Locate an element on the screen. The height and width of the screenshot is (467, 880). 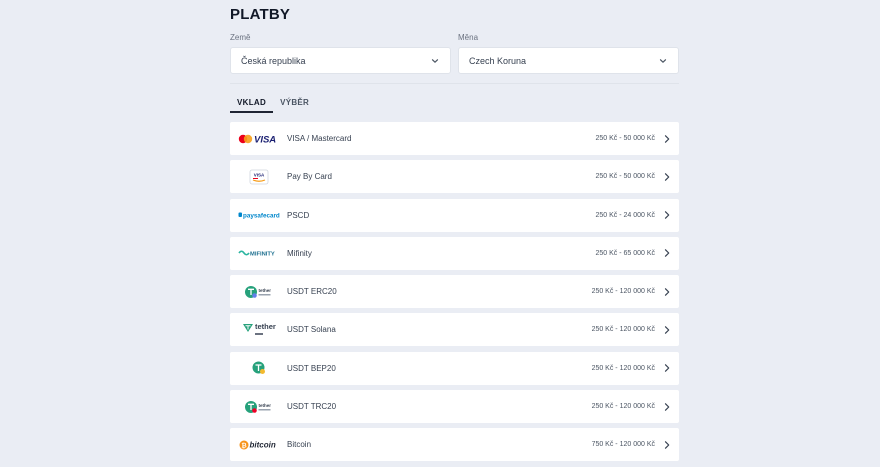
visa-mastercard-logo-icon: VISA is located at coordinates (258, 138).